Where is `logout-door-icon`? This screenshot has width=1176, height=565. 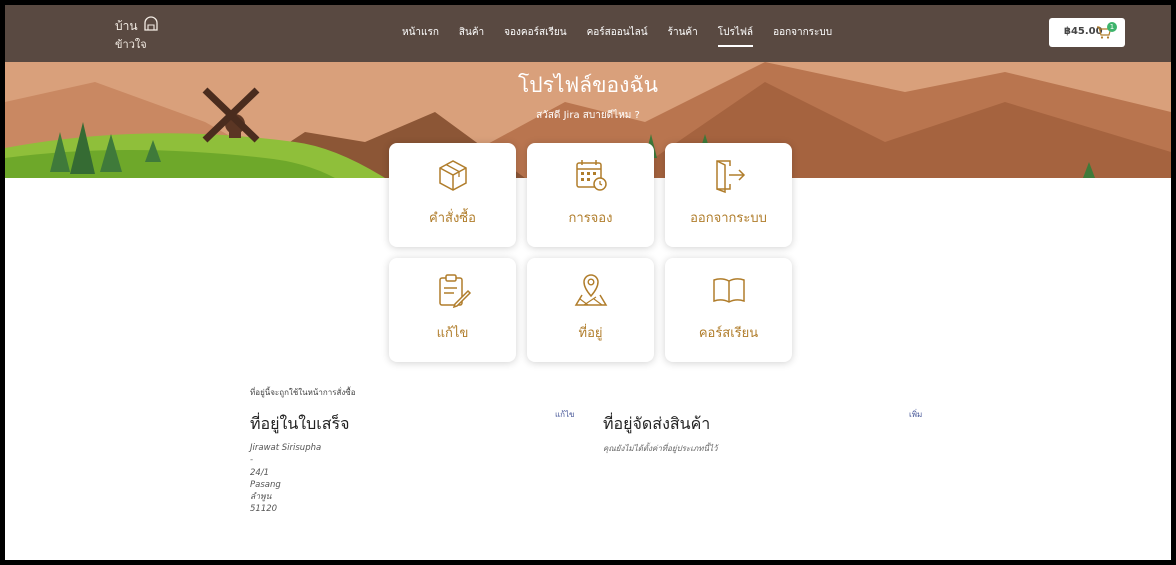
logout-door-icon is located at coordinates (731, 177).